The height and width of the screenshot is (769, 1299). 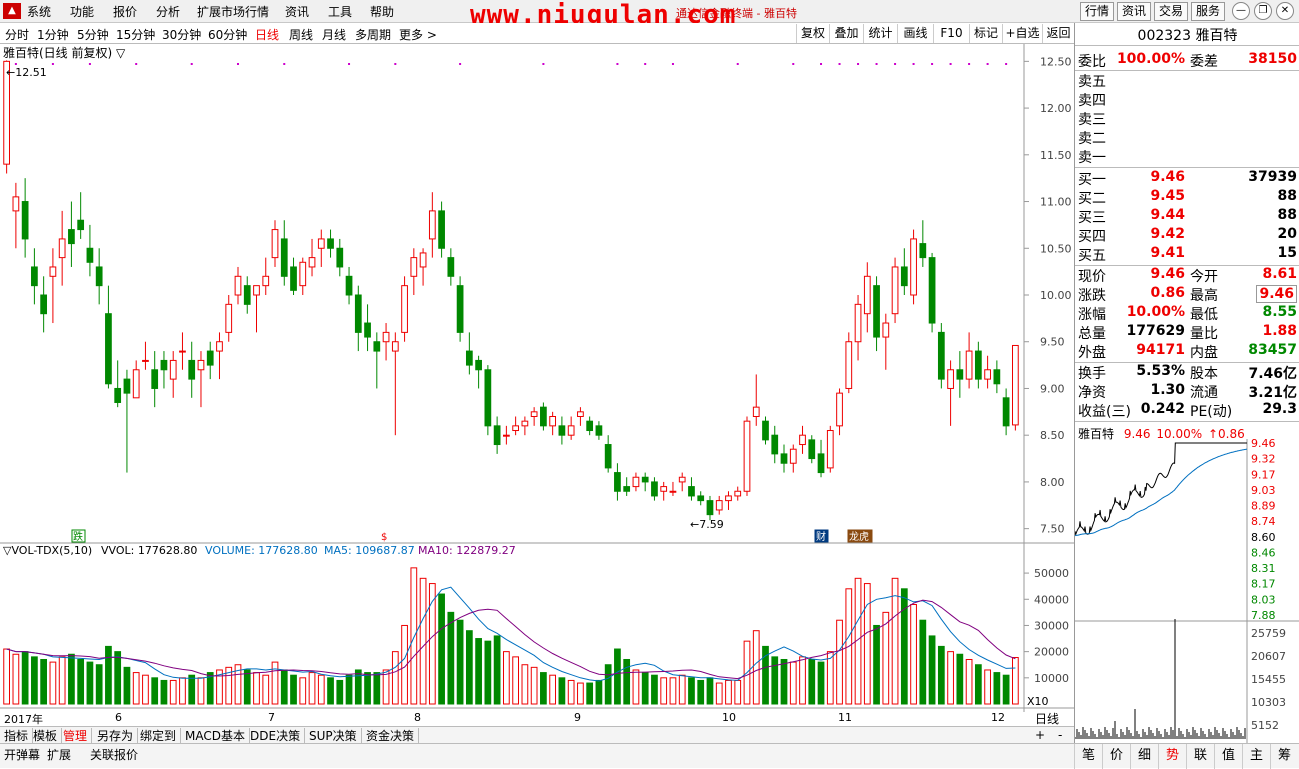 I want to click on danmaku-button: 开弹幕, so click(x=22, y=754).